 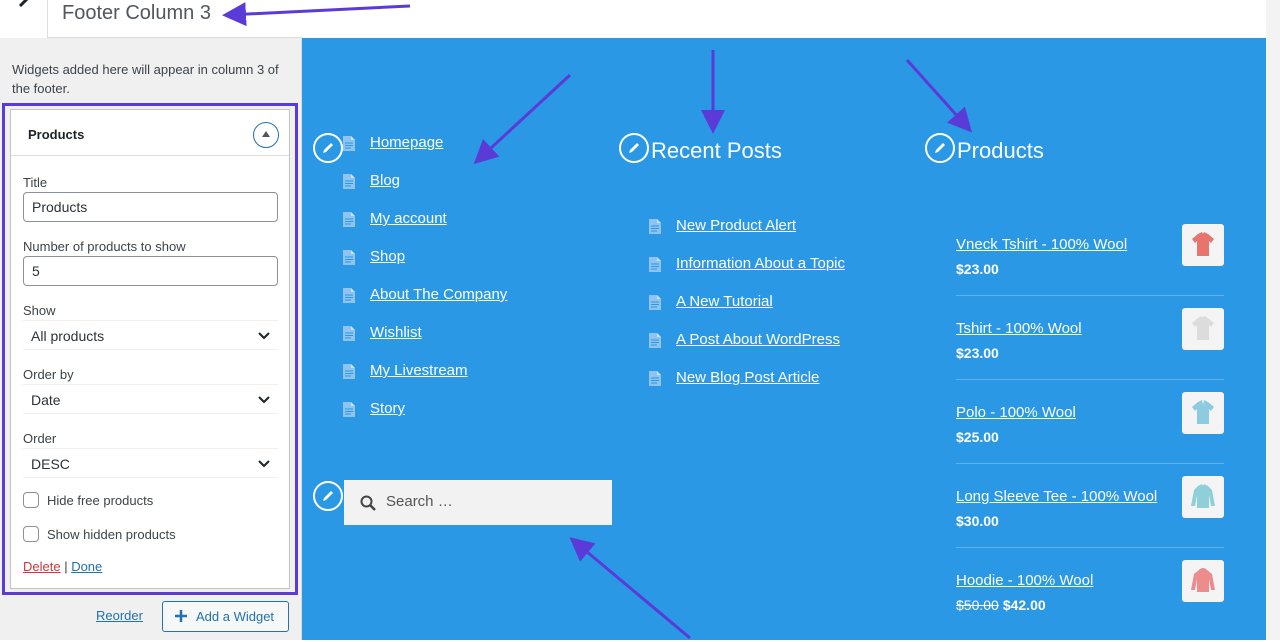 I want to click on menu-link: About The Company, so click(x=438, y=294).